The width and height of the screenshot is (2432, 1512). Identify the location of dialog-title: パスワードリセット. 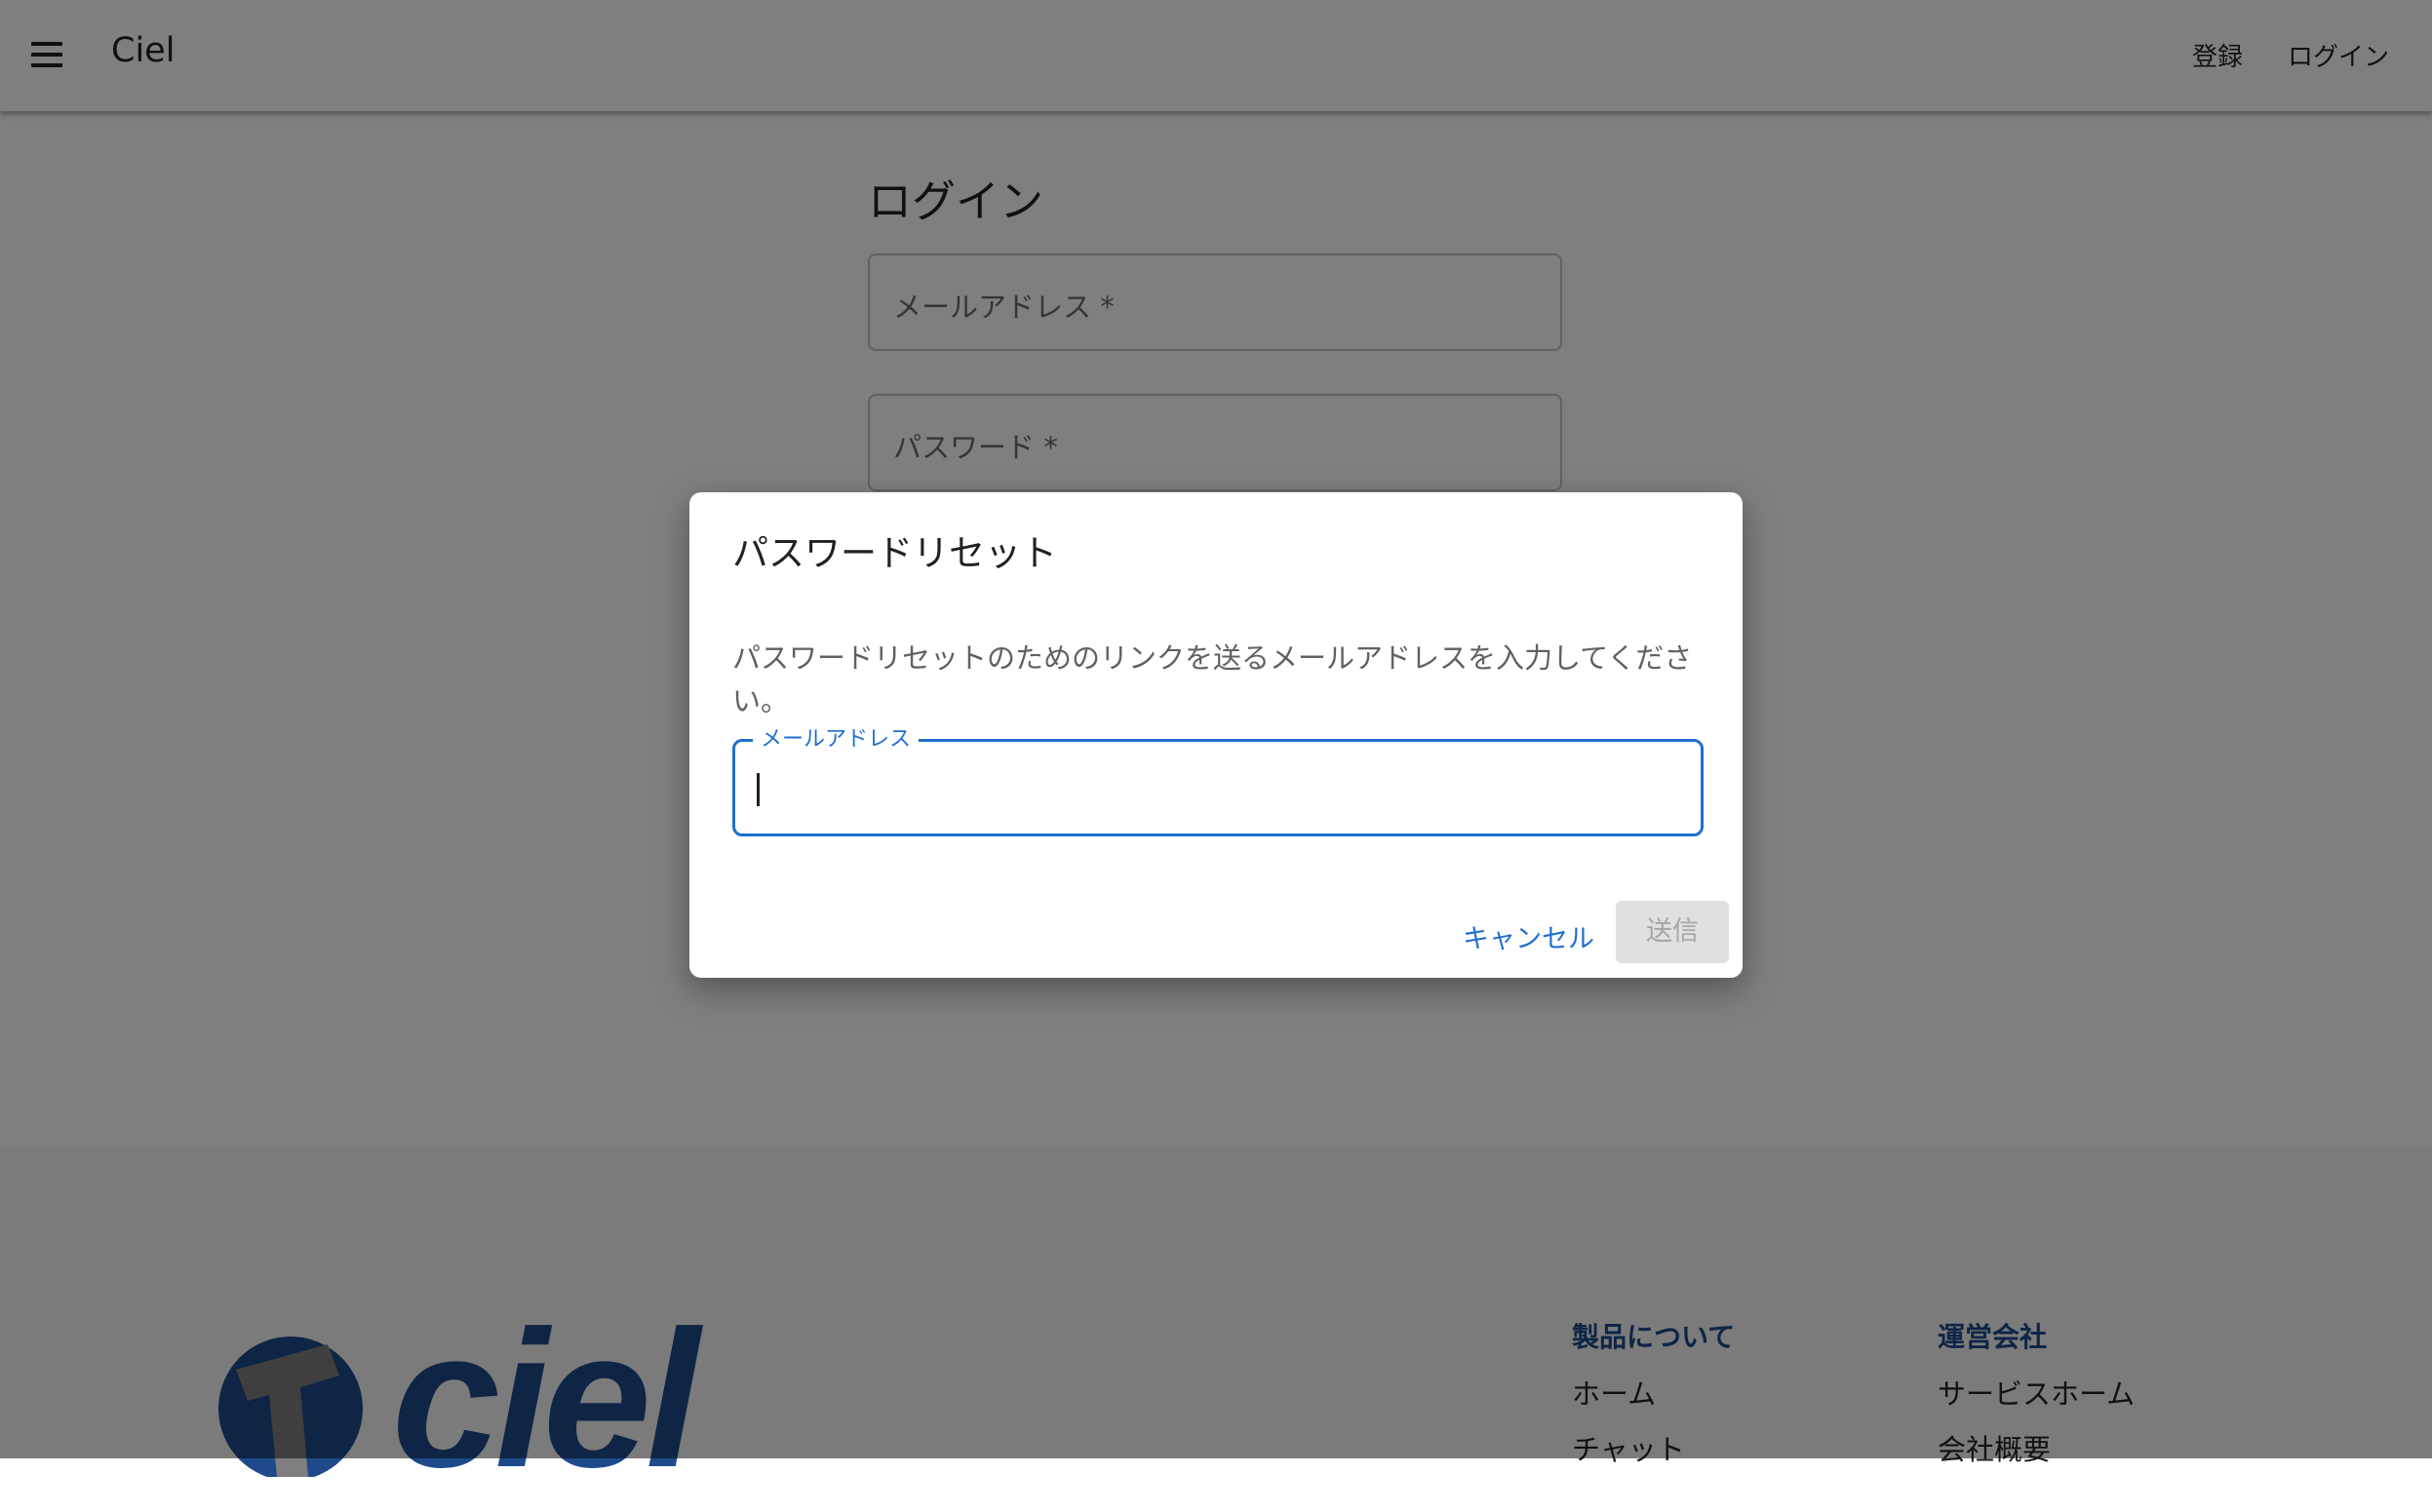
(894, 553).